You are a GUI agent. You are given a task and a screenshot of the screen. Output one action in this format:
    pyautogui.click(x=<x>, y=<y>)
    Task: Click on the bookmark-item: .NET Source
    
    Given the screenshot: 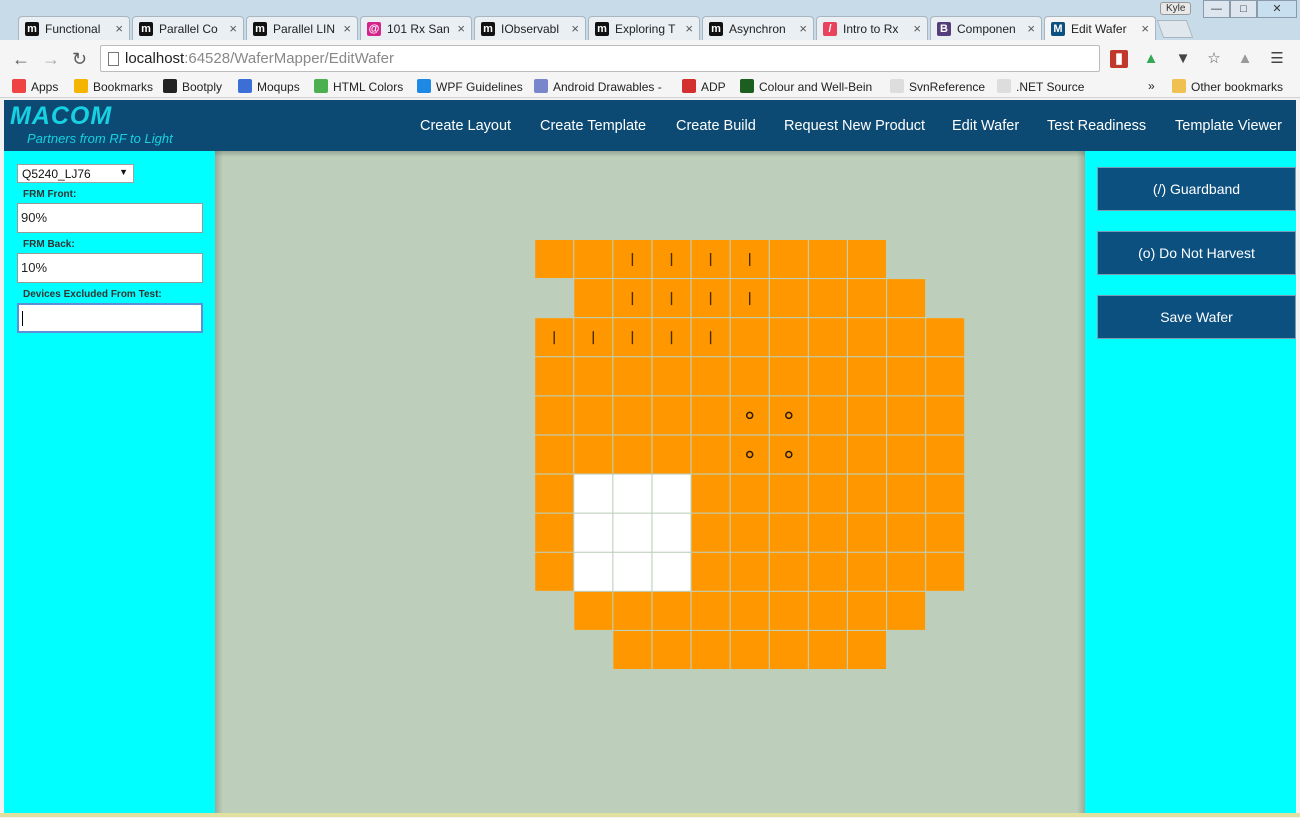 What is the action you would take?
    pyautogui.click(x=1040, y=86)
    